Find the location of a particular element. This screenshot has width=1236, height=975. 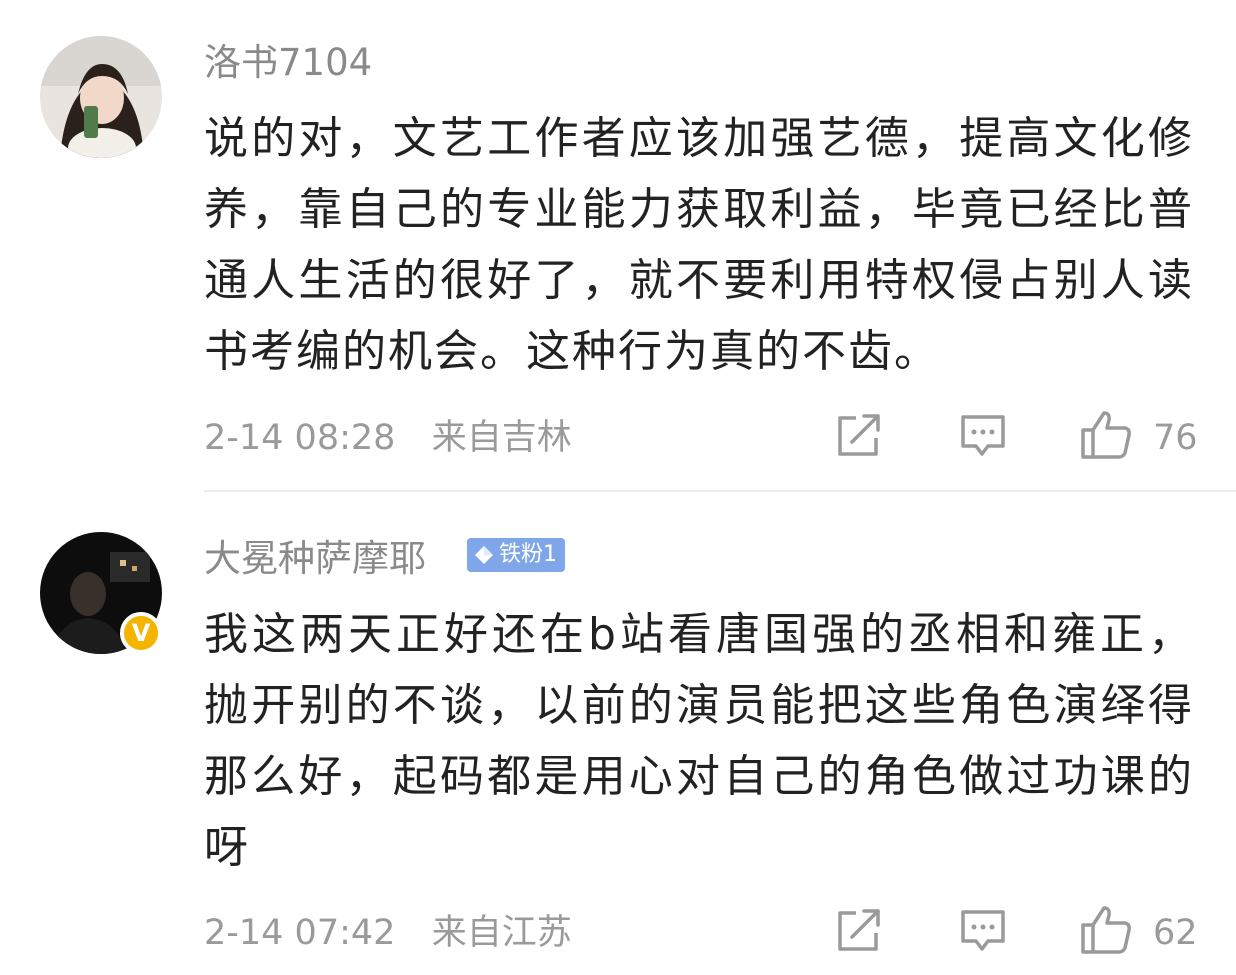

username: 大冕种萨摩耶 is located at coordinates (315, 559).